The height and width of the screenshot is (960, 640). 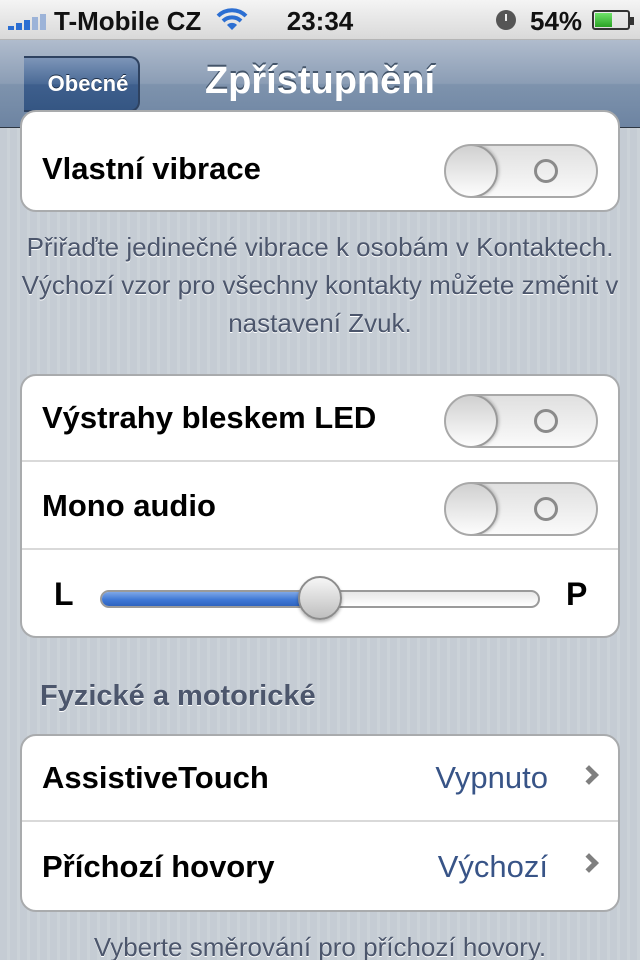 I want to click on battery-icon, so click(x=613, y=20).